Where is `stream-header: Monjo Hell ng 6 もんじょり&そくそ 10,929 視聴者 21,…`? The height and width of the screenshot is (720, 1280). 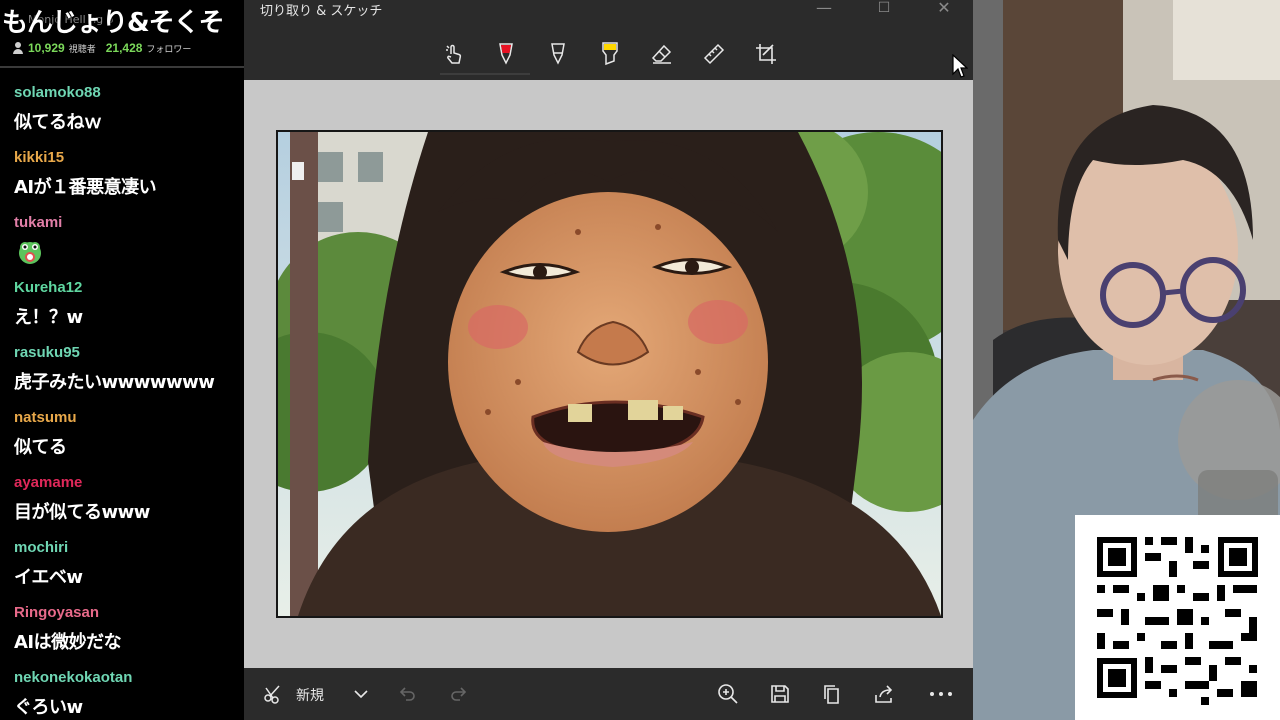 stream-header: Monjo Hell ng 6 もんじょり&そくそ 10,929 視聴者 21,… is located at coordinates (122, 34).